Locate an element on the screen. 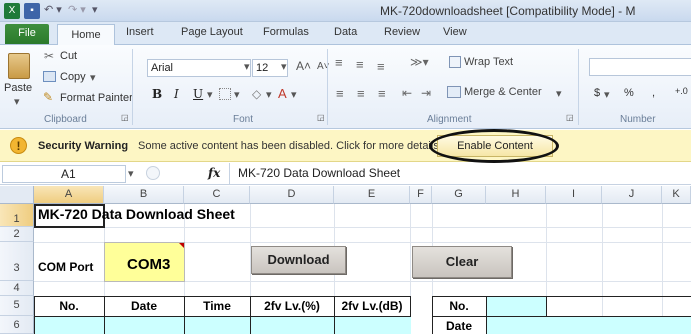  table-divider is located at coordinates (546, 306).